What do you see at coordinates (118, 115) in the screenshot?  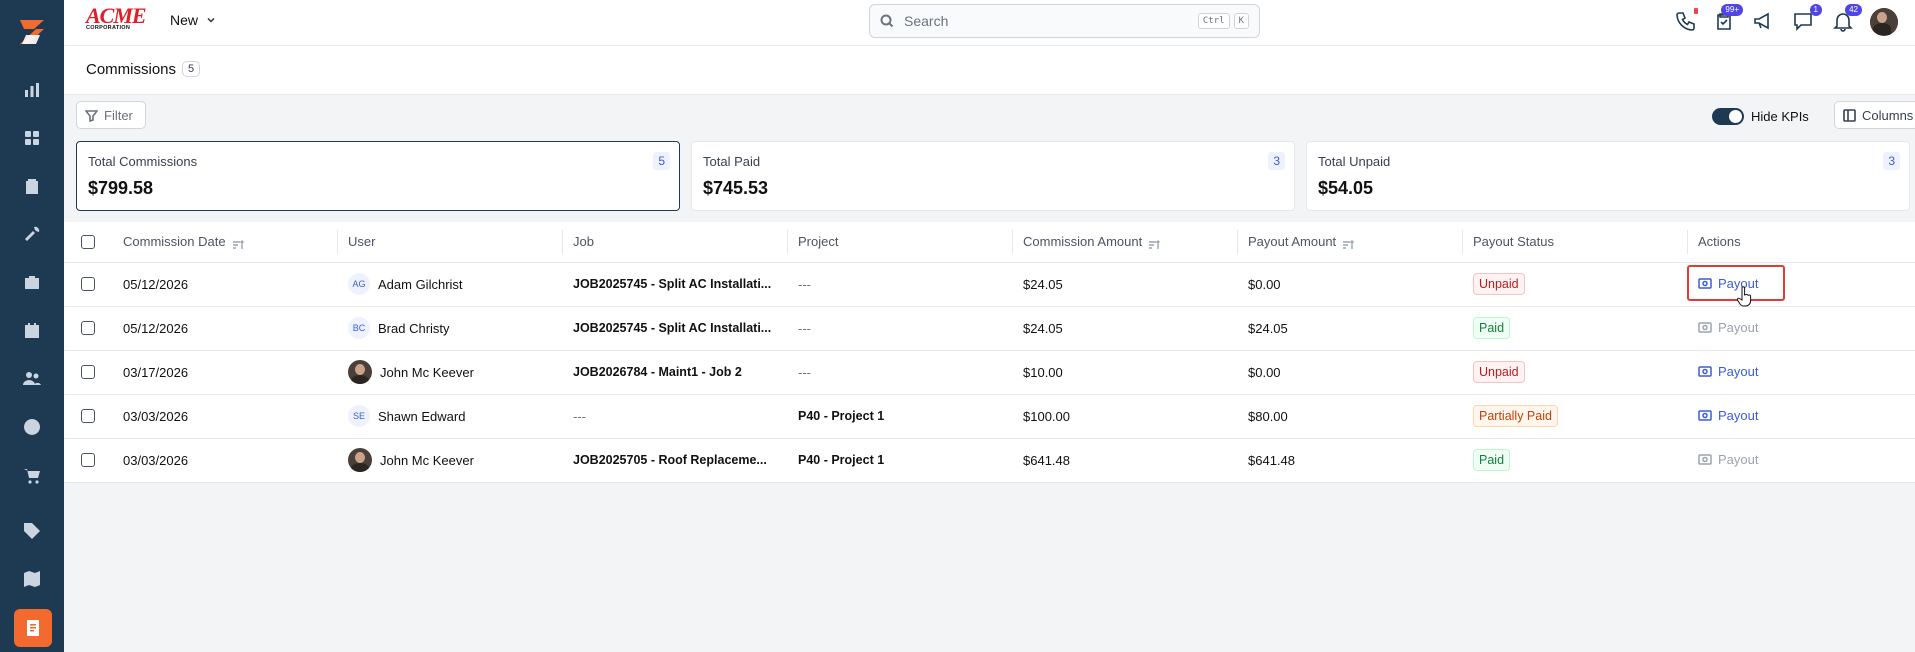 I see `filter-label: Filter` at bounding box center [118, 115].